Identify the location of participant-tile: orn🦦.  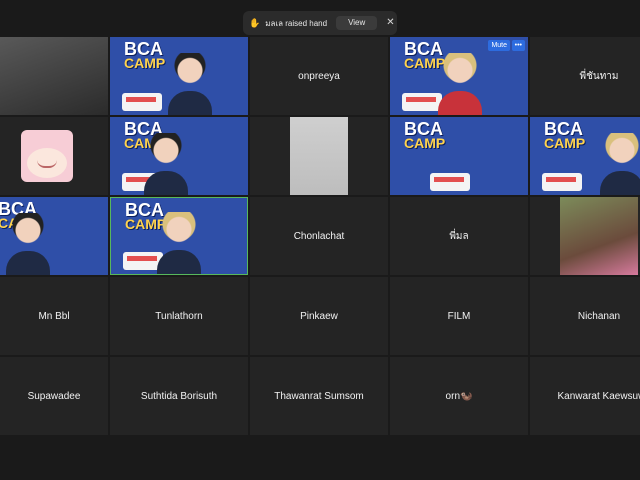
(459, 396).